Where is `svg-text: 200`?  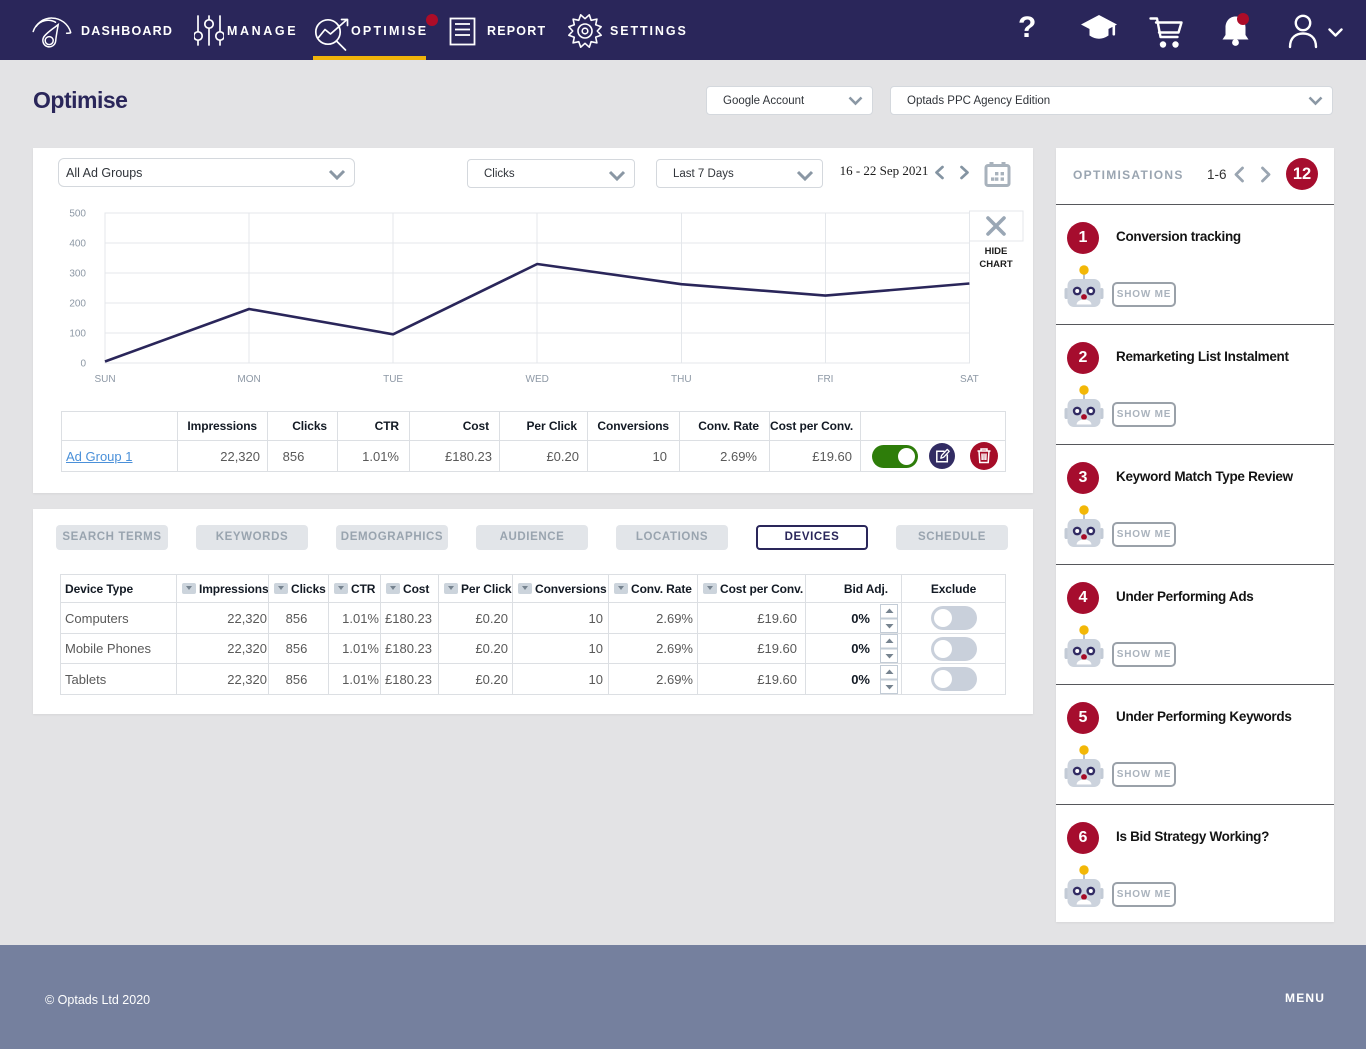
svg-text: 200 is located at coordinates (77, 304).